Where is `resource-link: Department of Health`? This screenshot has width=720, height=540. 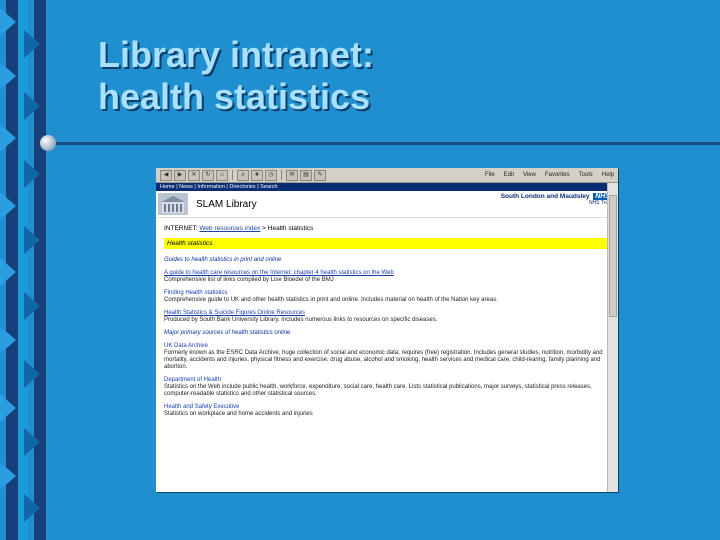 resource-link: Department of Health is located at coordinates (387, 380).